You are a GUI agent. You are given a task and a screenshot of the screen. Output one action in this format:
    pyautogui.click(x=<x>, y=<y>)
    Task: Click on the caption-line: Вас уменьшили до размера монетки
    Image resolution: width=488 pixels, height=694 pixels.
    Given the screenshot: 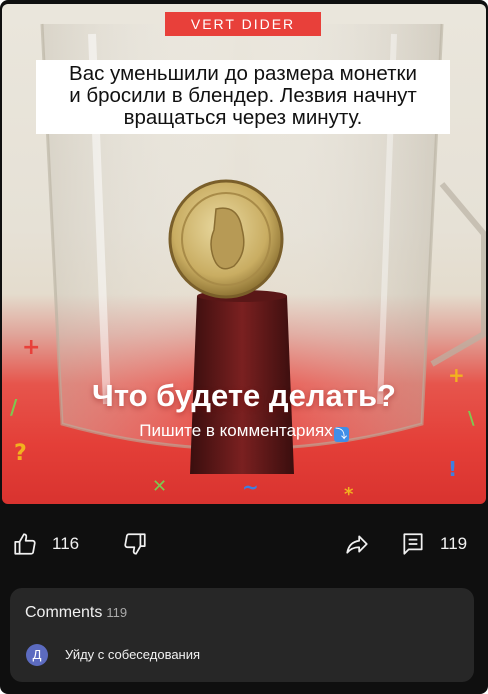 What is the action you would take?
    pyautogui.click(x=243, y=73)
    